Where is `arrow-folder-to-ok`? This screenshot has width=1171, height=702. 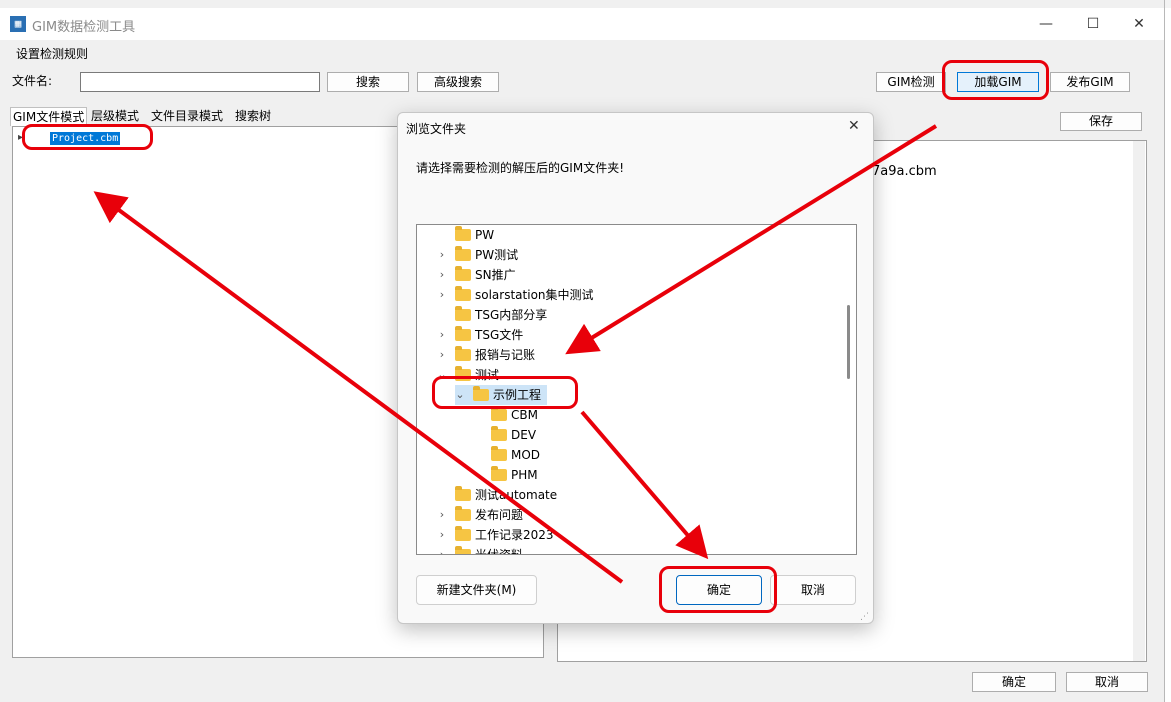 arrow-folder-to-ok is located at coordinates (644, 485).